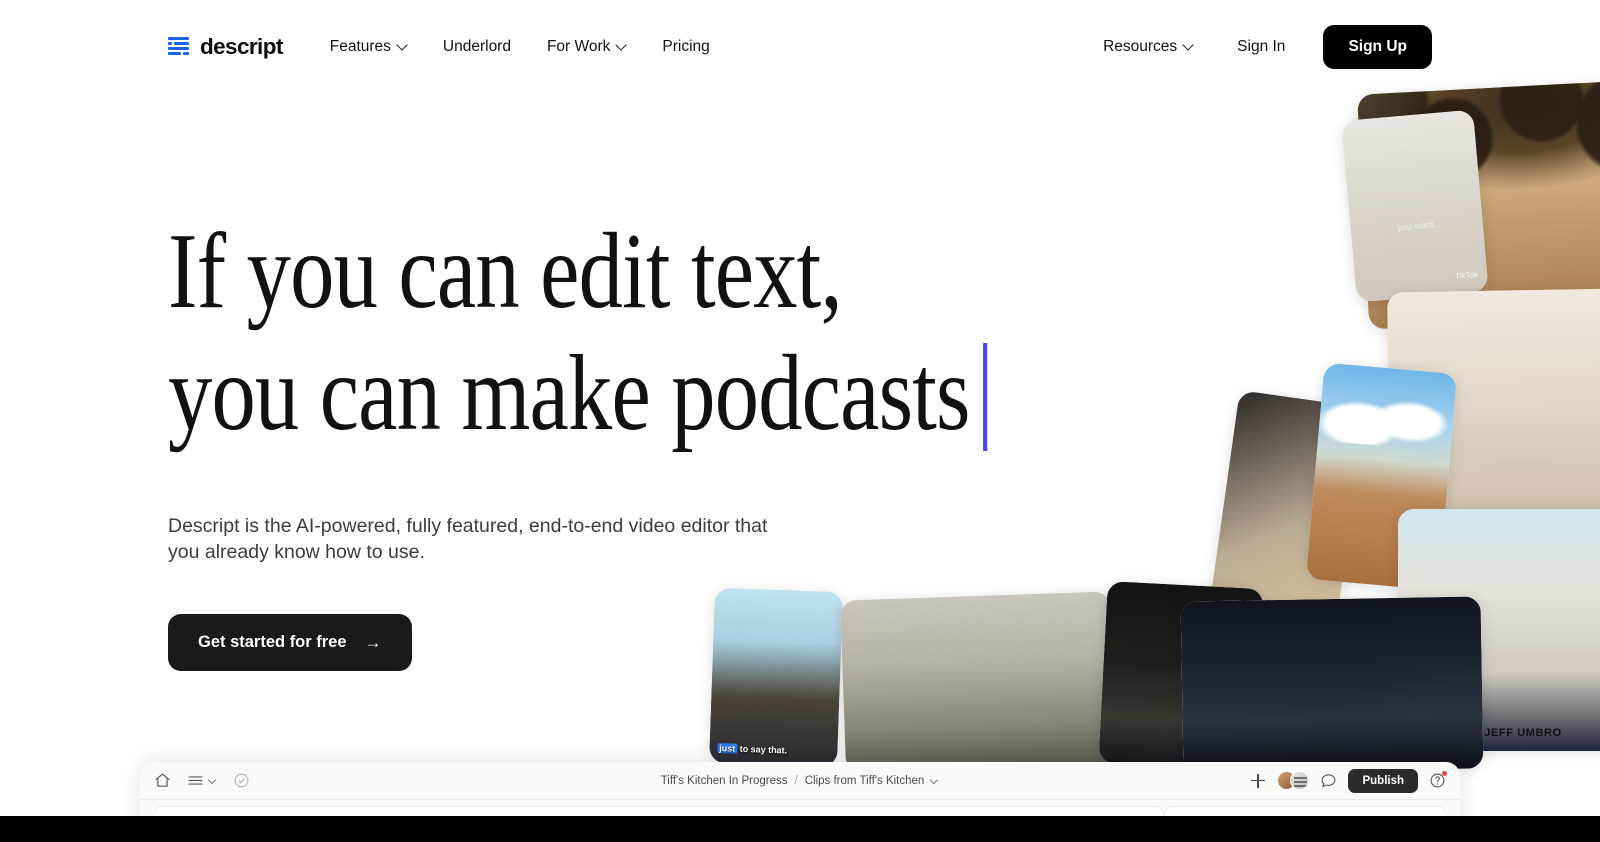  What do you see at coordinates (577, 395) in the screenshot?
I see `headline-line-2: you can make podcasts` at bounding box center [577, 395].